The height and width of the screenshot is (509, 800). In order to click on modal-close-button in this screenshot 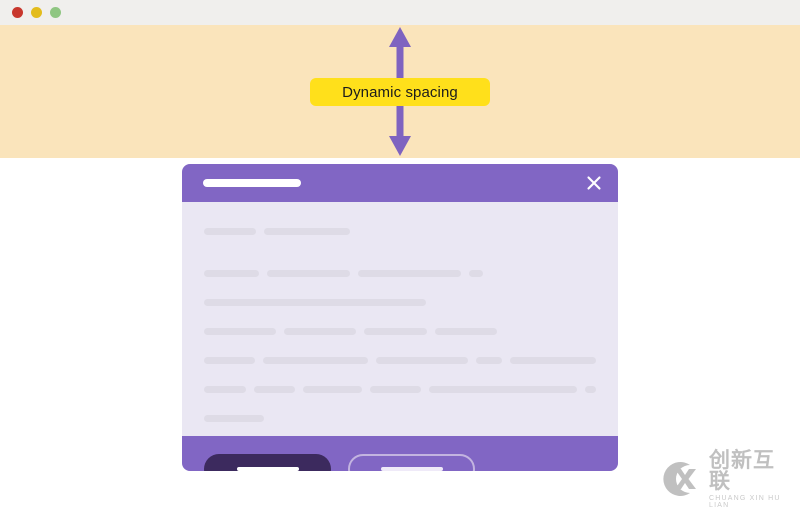, I will do `click(594, 183)`.